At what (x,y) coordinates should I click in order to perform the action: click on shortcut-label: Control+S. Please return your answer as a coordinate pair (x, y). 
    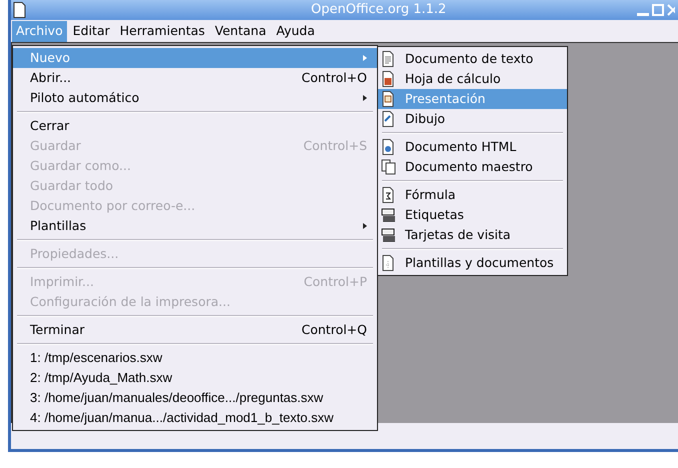
    Looking at the image, I should click on (335, 145).